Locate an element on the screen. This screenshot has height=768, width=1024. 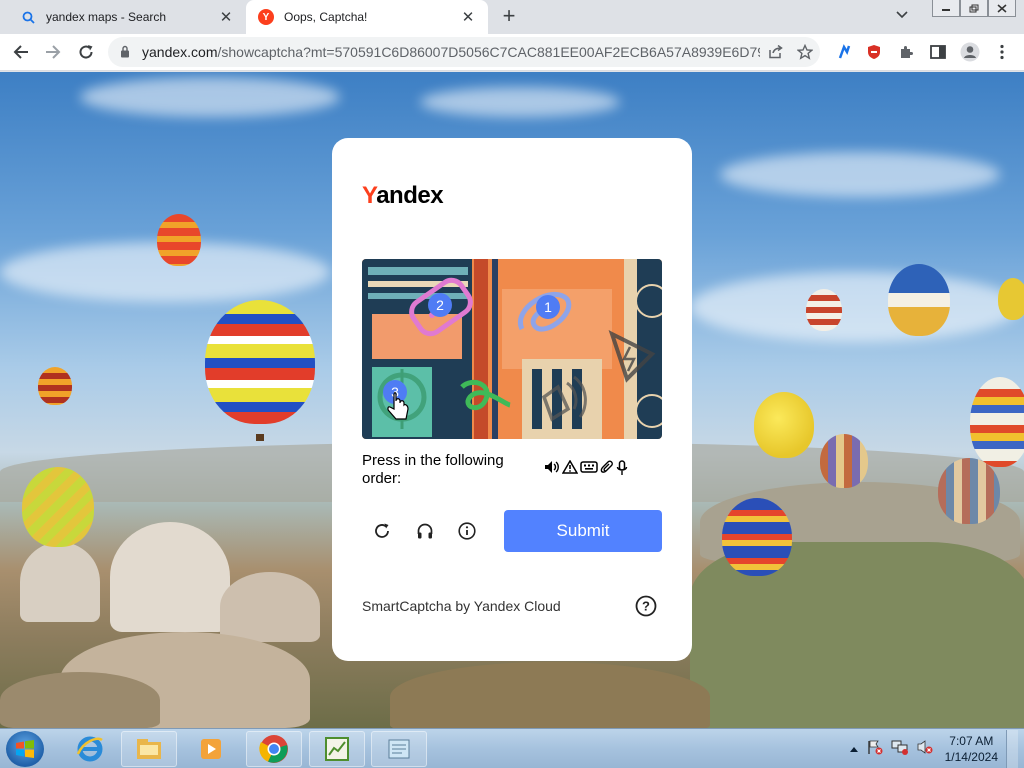
help-label: ? is located at coordinates (646, 606).